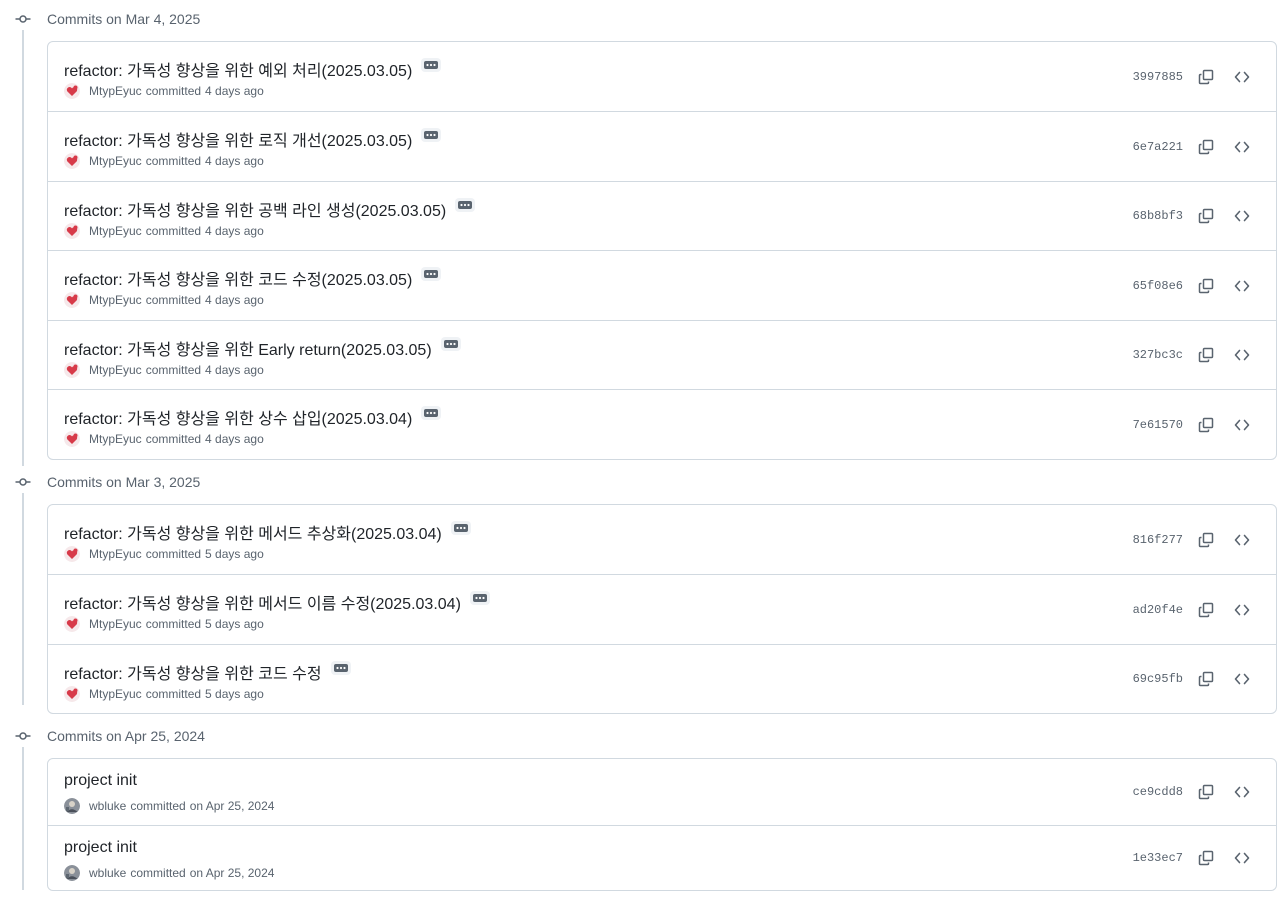 The width and height of the screenshot is (1287, 899). Describe the element at coordinates (234, 370) in the screenshot. I see `commit-time: 4 days ago` at that location.